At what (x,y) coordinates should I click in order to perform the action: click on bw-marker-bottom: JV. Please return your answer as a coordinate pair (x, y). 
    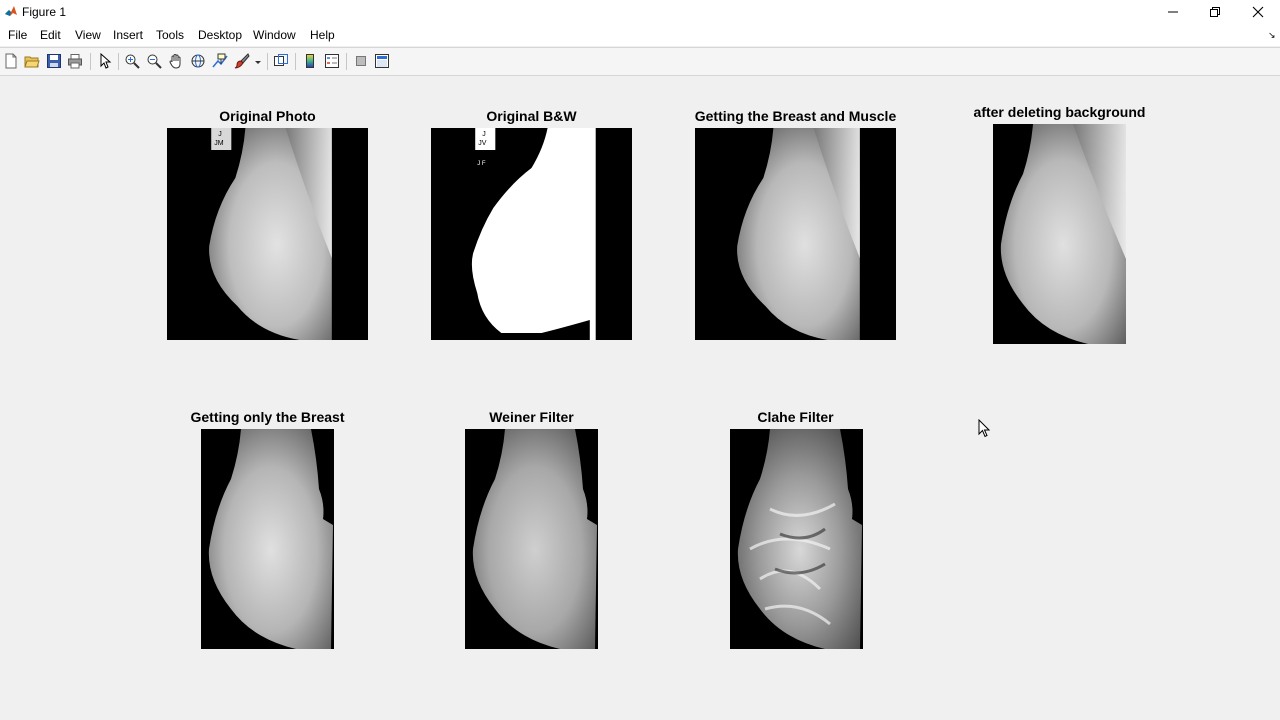
    Looking at the image, I should click on (482, 143).